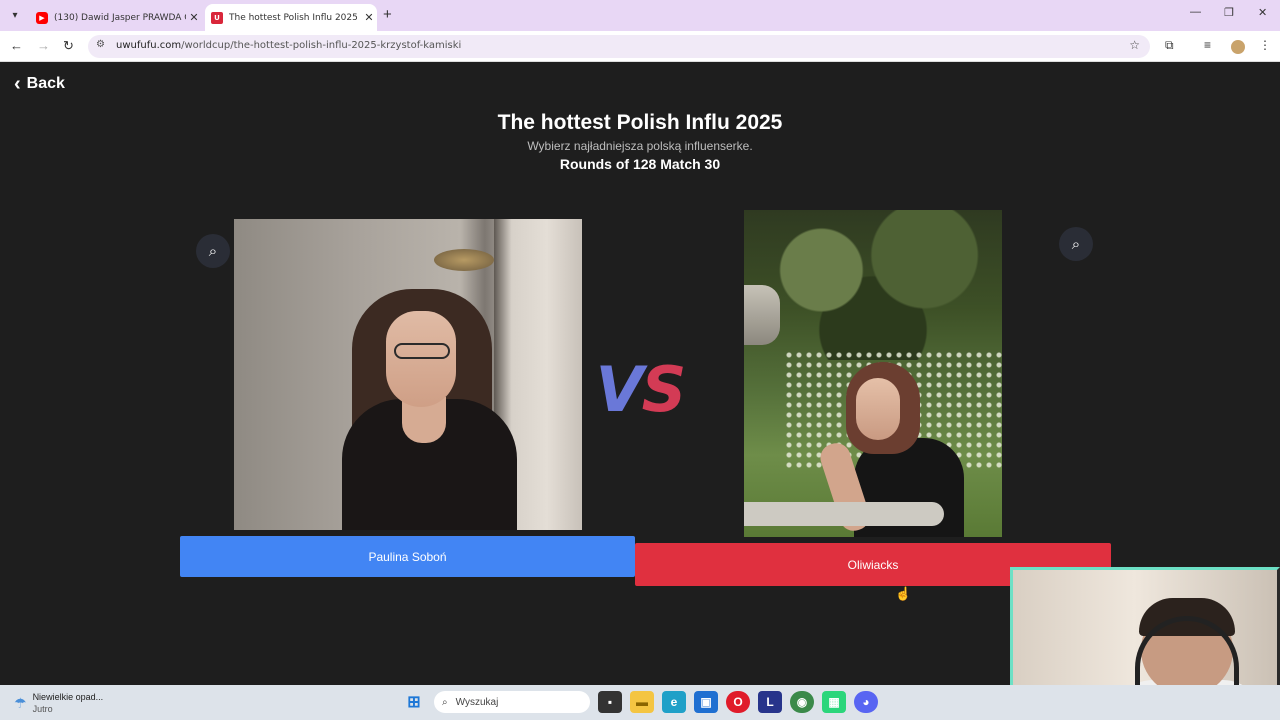 The height and width of the screenshot is (720, 1280). Describe the element at coordinates (1262, 12) in the screenshot. I see `close-window-icon: ✕` at that location.